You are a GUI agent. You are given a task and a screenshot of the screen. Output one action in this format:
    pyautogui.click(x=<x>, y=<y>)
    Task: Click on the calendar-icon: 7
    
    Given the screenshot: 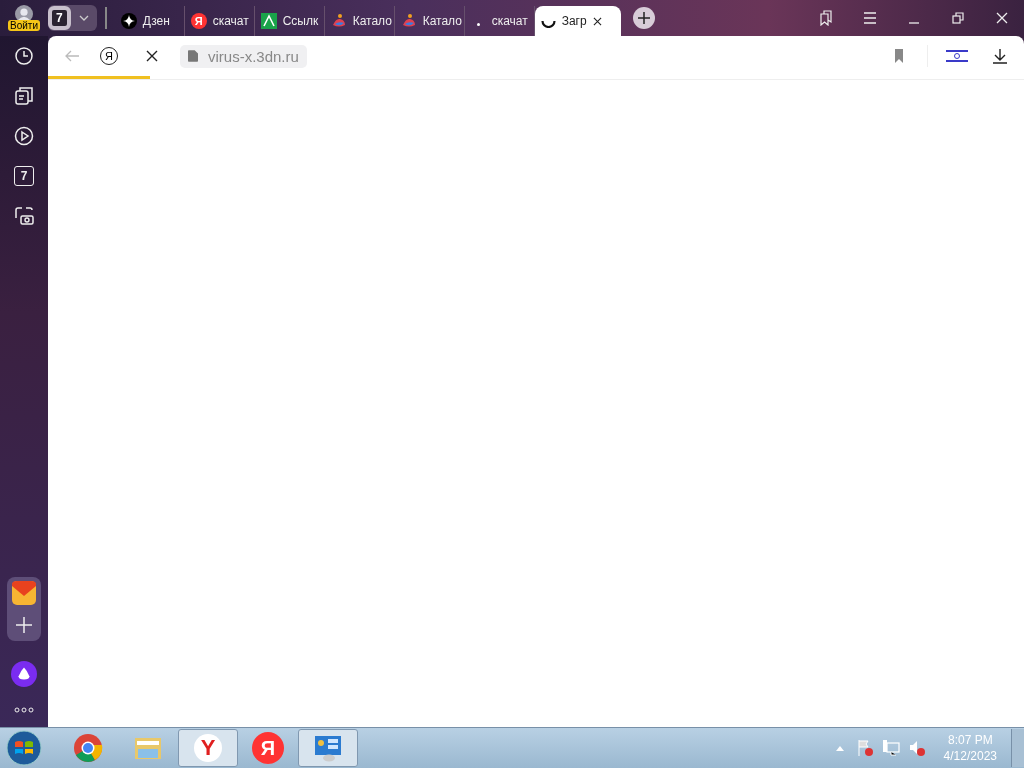 What is the action you would take?
    pyautogui.click(x=24, y=176)
    